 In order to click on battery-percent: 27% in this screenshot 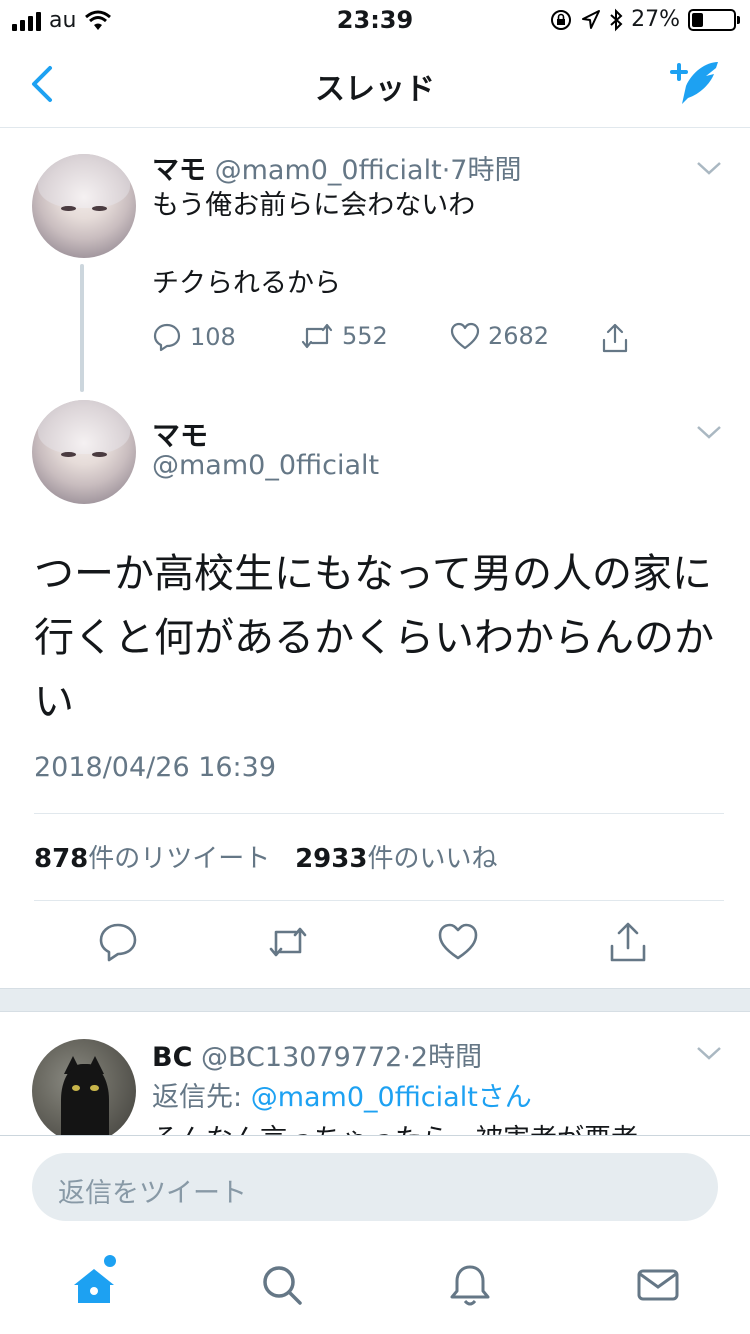, I will do `click(655, 19)`.